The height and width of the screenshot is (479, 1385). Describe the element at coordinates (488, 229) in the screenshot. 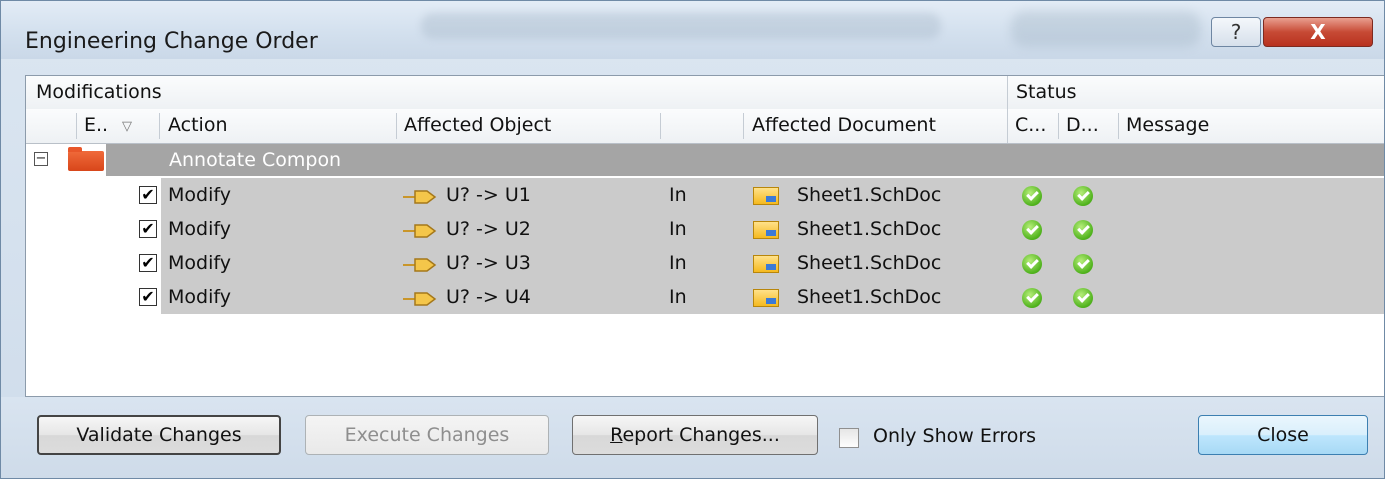

I see `row-affected-object: U? -> U2` at that location.